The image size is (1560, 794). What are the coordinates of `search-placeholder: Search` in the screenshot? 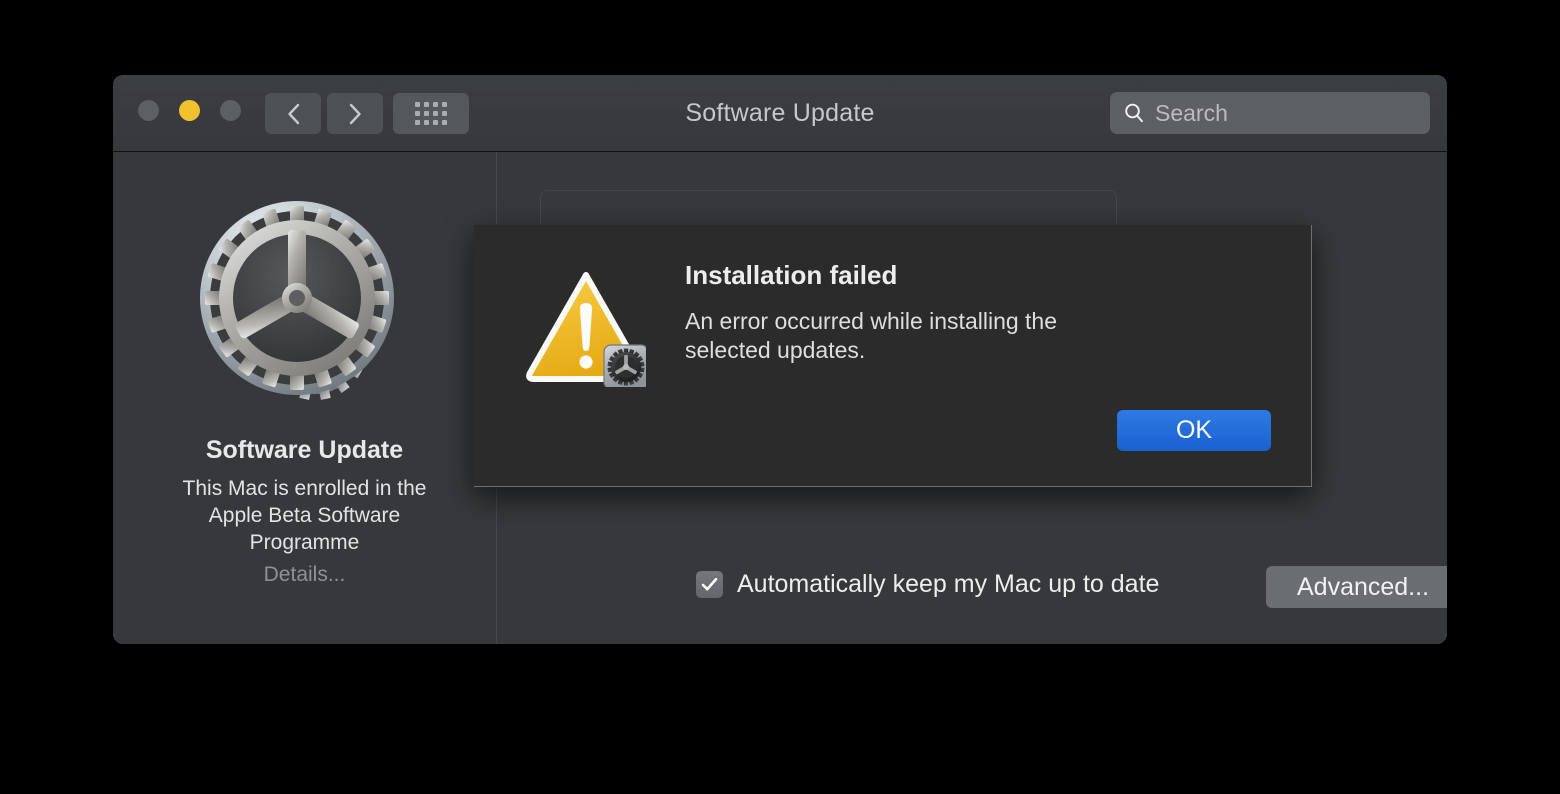 It's located at (1191, 112).